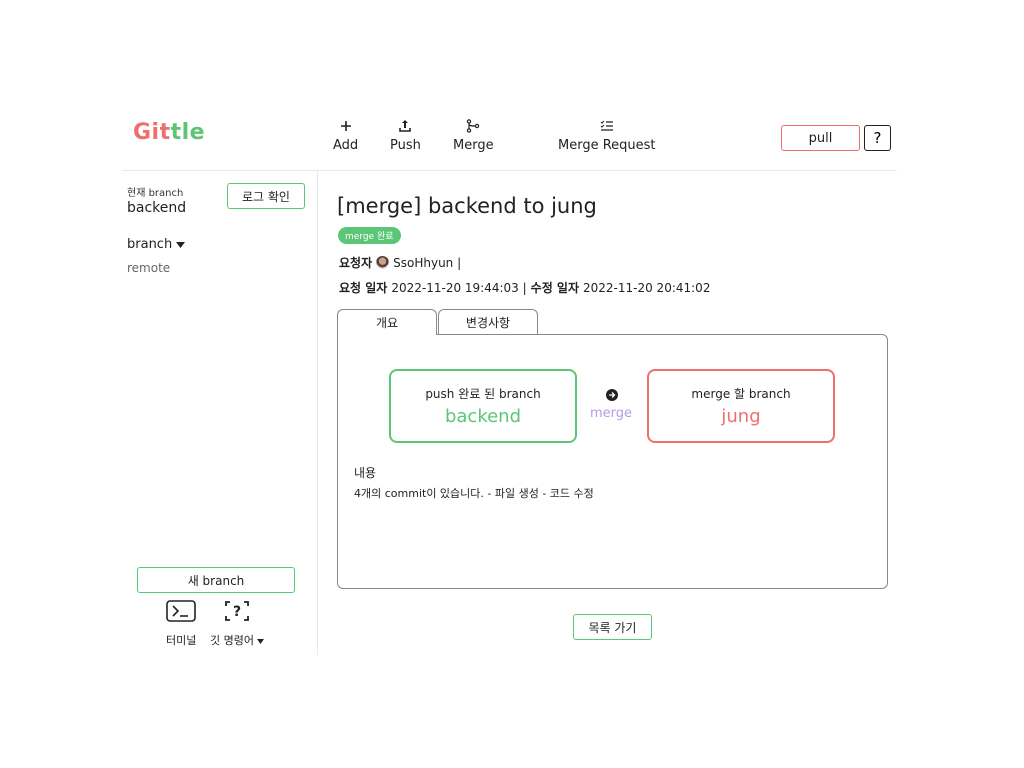  What do you see at coordinates (405, 126) in the screenshot?
I see `upload-icon` at bounding box center [405, 126].